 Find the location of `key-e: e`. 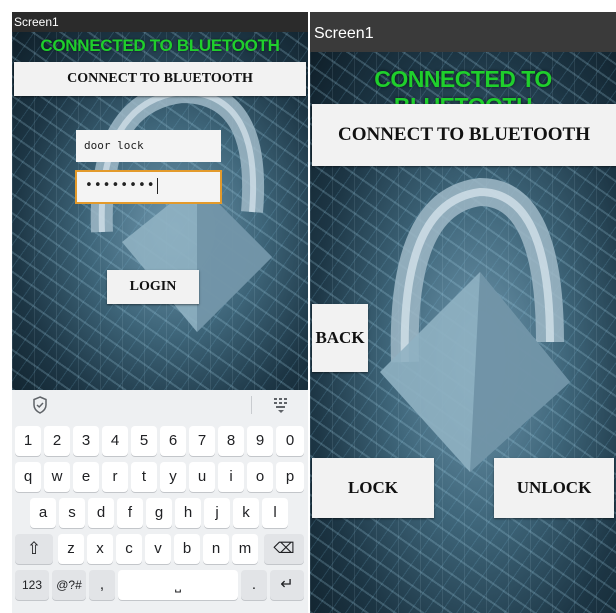

key-e: e is located at coordinates (86, 477).